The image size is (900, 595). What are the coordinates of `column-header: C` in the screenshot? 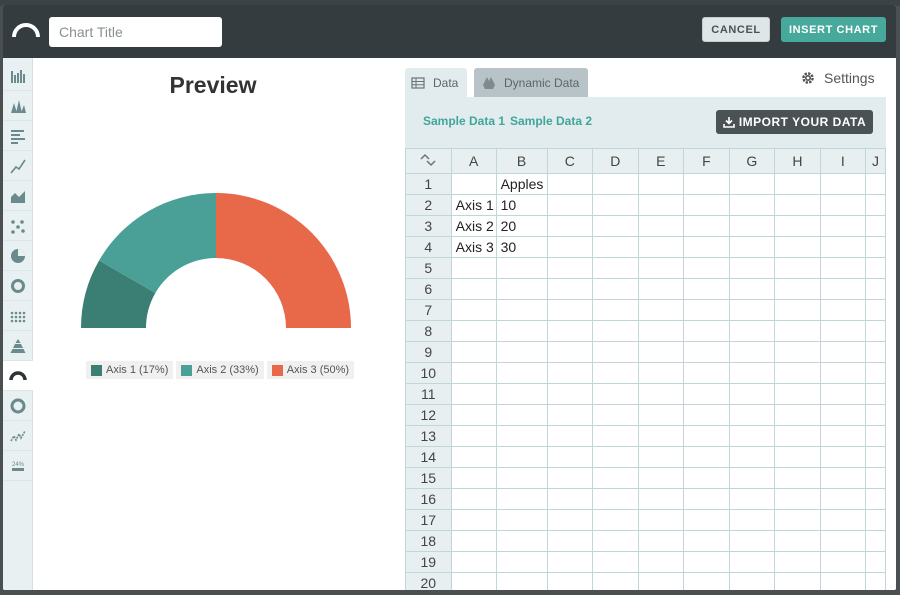 It's located at (570, 161).